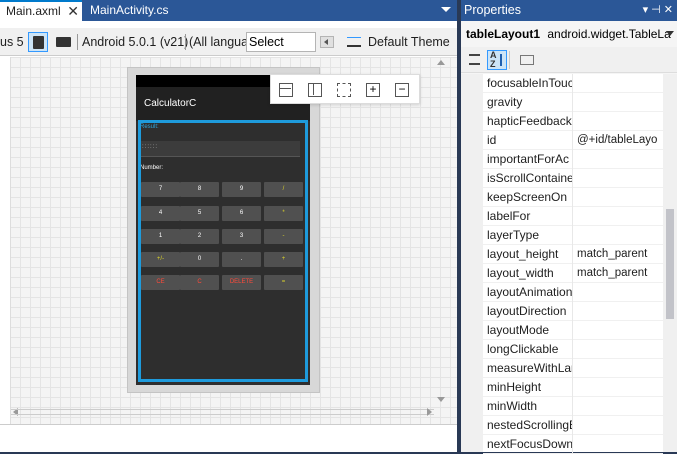  I want to click on property-row: isScrollContaine, so click(573, 178).